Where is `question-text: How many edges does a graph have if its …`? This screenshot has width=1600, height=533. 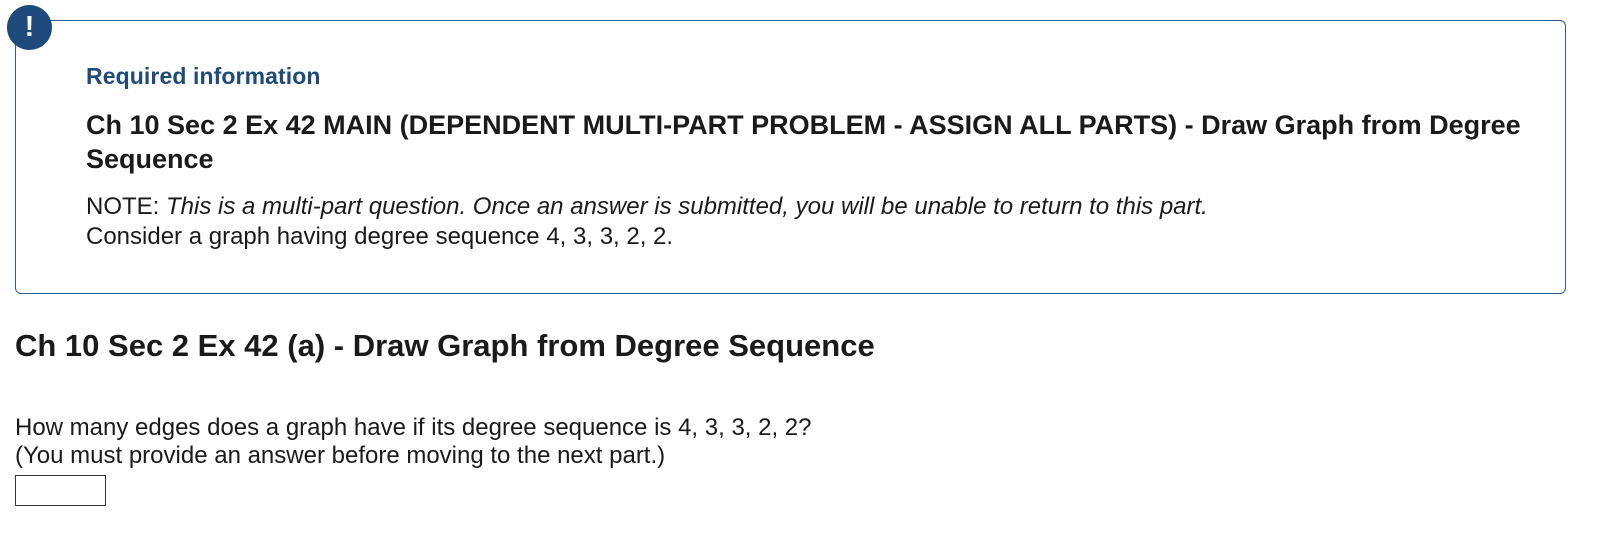 question-text: How many edges does a graph have if its … is located at coordinates (413, 427).